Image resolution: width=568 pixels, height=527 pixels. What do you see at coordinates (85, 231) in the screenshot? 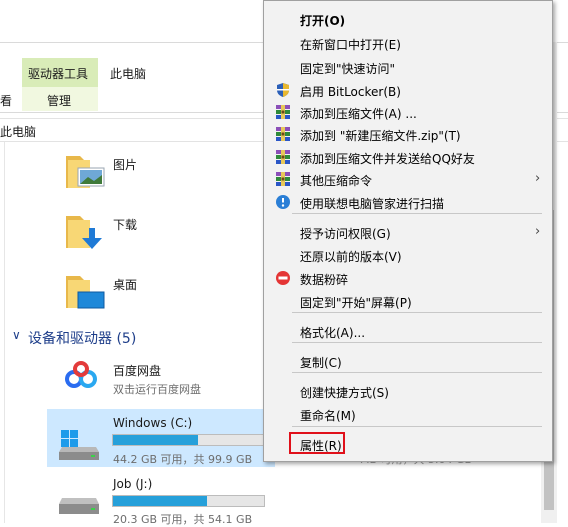
I see `downloads-folder-icon` at bounding box center [85, 231].